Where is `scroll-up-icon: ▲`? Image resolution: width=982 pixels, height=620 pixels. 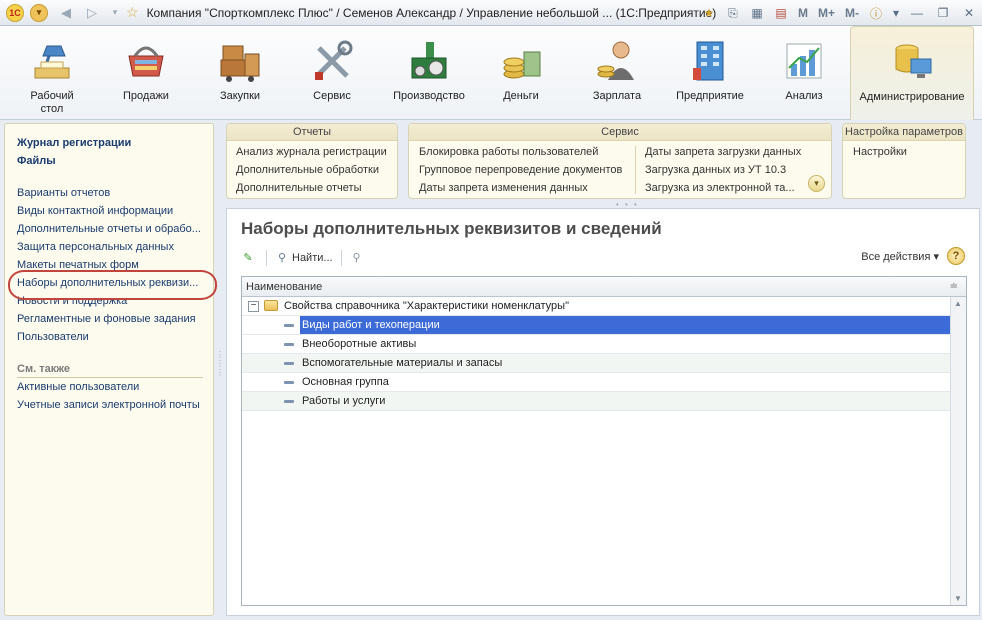
scroll-up-icon: ▲ is located at coordinates (958, 303).